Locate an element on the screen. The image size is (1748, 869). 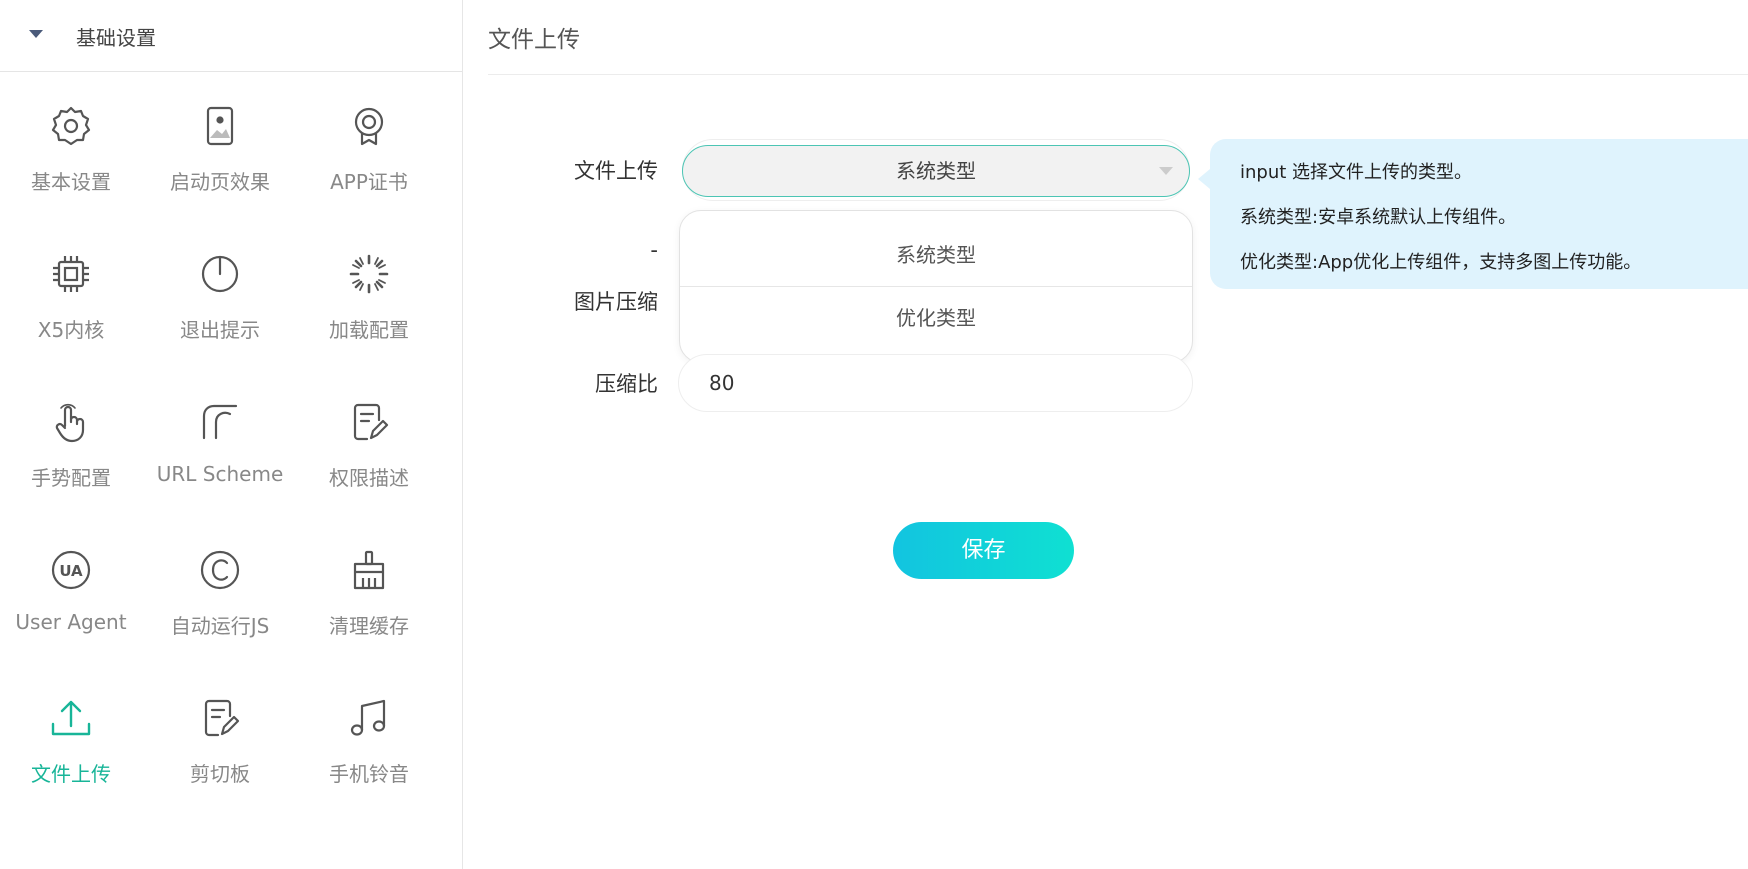
title-divider is located at coordinates (1118, 74).